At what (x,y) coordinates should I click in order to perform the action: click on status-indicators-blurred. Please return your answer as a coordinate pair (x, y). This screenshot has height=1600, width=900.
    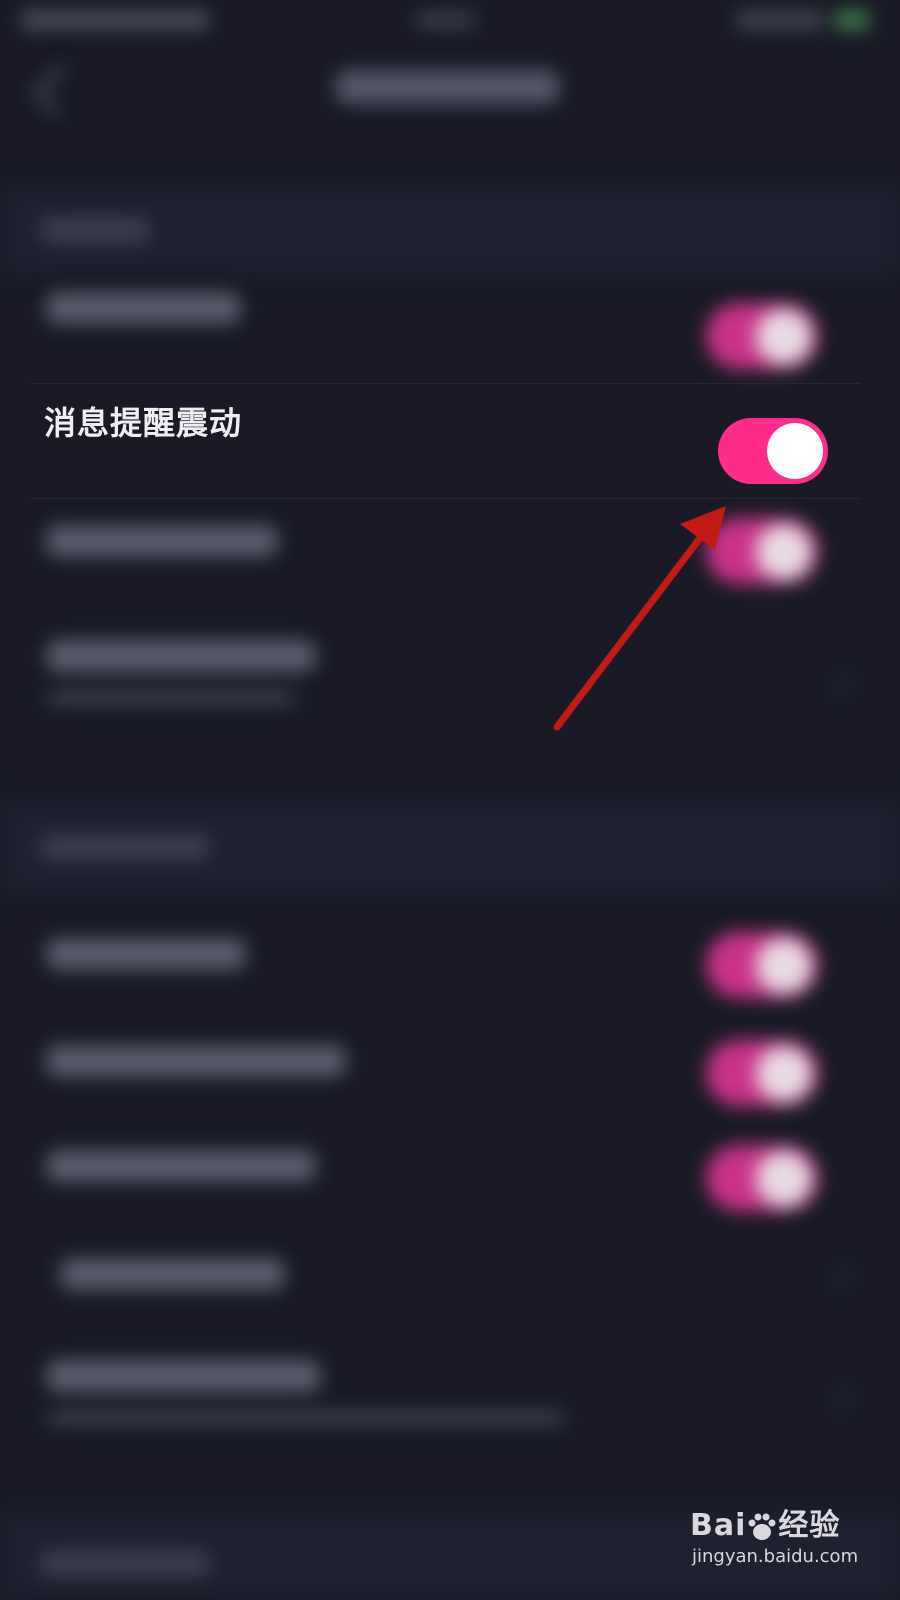
    Looking at the image, I should click on (780, 20).